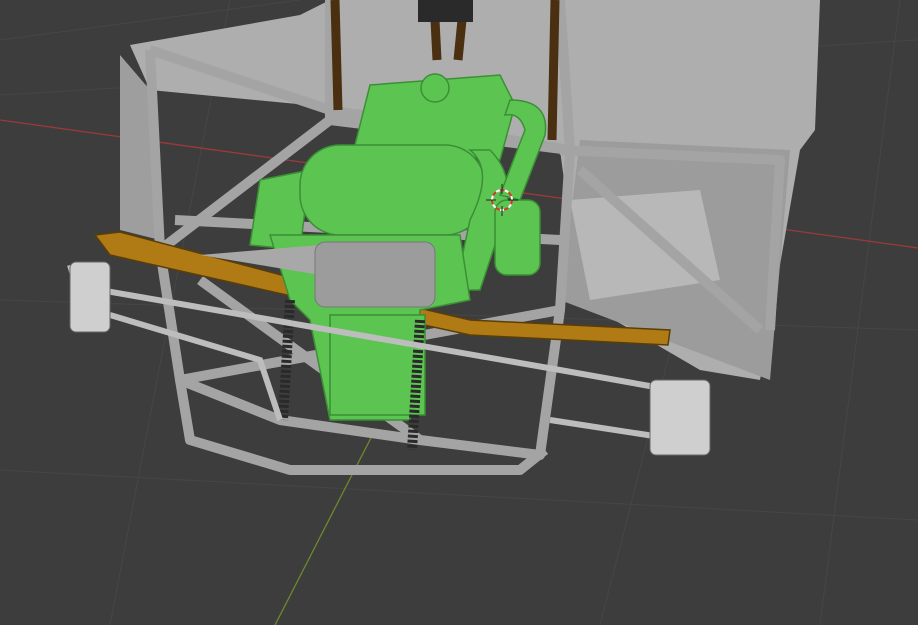  I want to click on y-axis-line, so click(325, 527).